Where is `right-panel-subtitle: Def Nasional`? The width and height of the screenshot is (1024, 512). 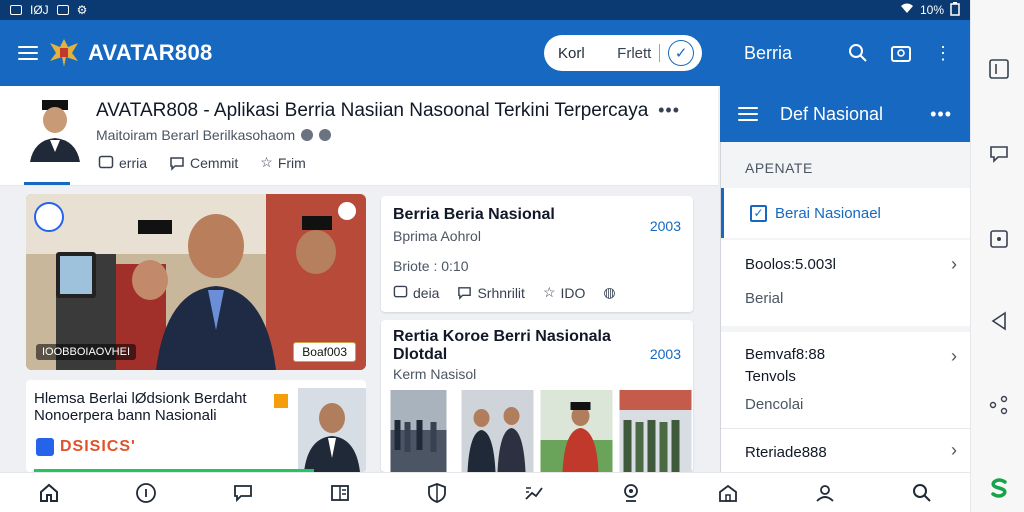 right-panel-subtitle: Def Nasional is located at coordinates (832, 113).